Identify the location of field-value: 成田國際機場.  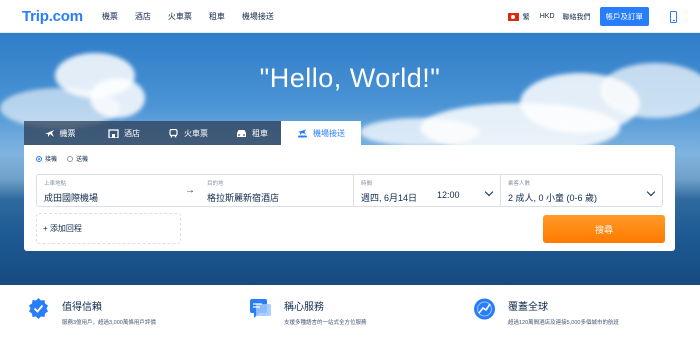
(71, 198).